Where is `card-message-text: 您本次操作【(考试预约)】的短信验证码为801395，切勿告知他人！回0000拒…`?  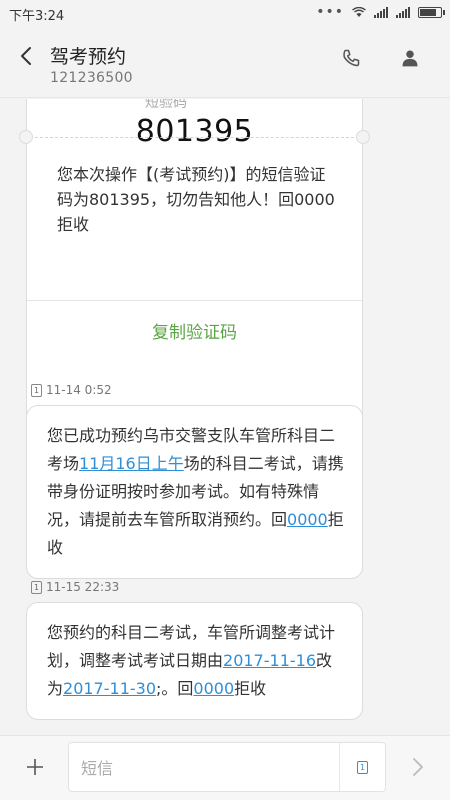 card-message-text: 您本次操作【(考试预约)】的短信验证码为801395，切勿告知他人！回0000拒… is located at coordinates (196, 199).